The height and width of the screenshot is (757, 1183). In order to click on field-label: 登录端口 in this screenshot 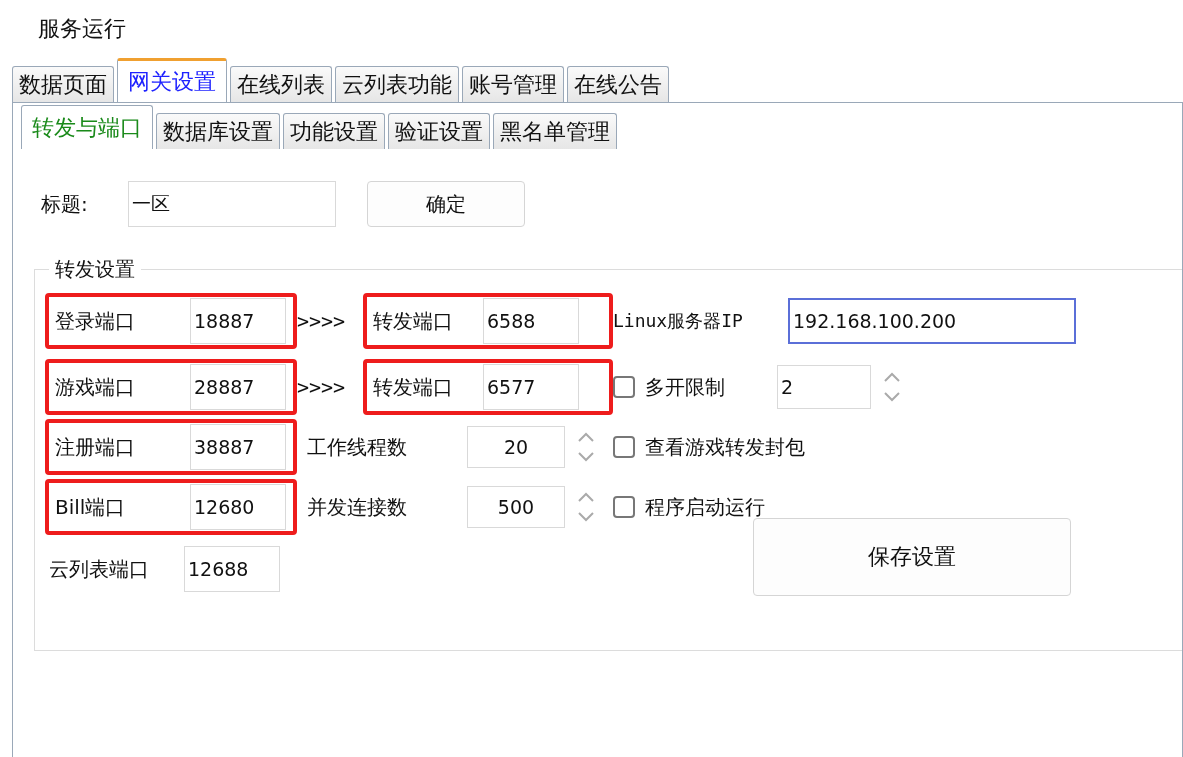, I will do `click(95, 321)`.